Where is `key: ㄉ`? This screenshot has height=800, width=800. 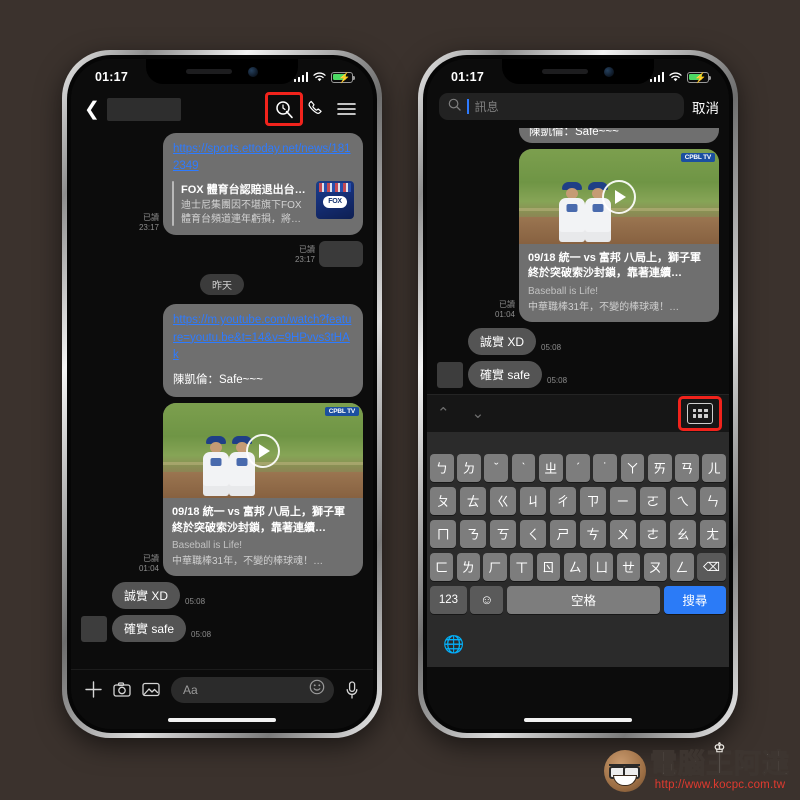 key: ㄉ is located at coordinates (469, 467).